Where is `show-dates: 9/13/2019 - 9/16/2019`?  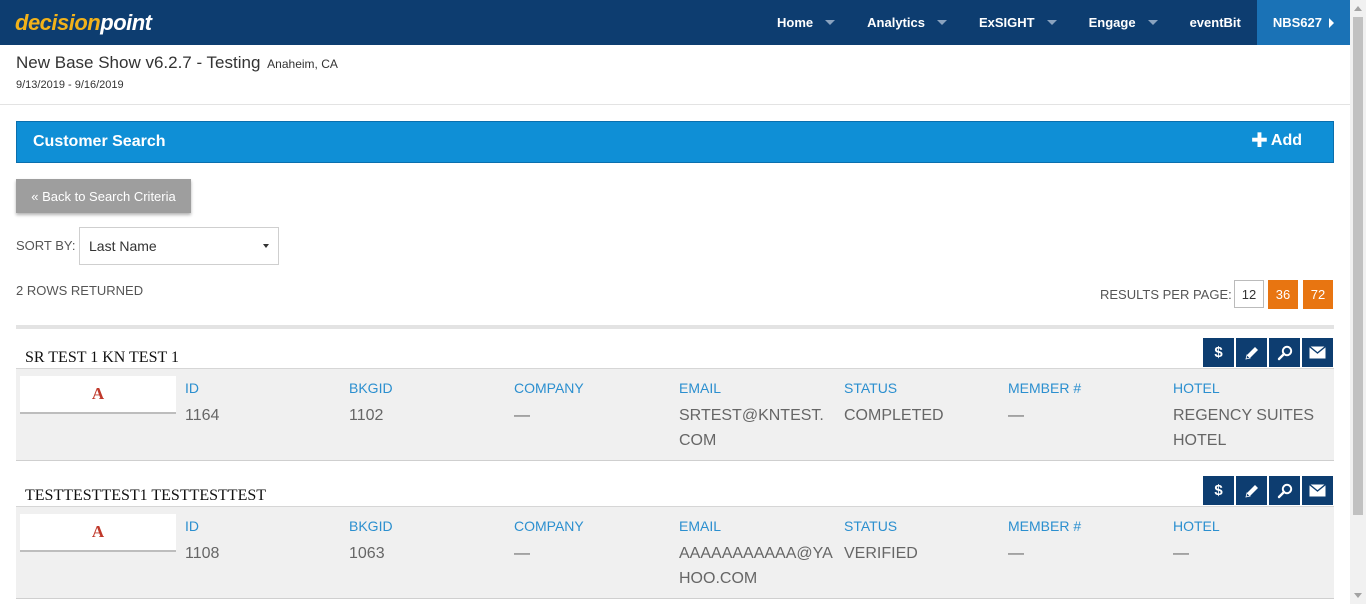
show-dates: 9/13/2019 - 9/16/2019 is located at coordinates (70, 85).